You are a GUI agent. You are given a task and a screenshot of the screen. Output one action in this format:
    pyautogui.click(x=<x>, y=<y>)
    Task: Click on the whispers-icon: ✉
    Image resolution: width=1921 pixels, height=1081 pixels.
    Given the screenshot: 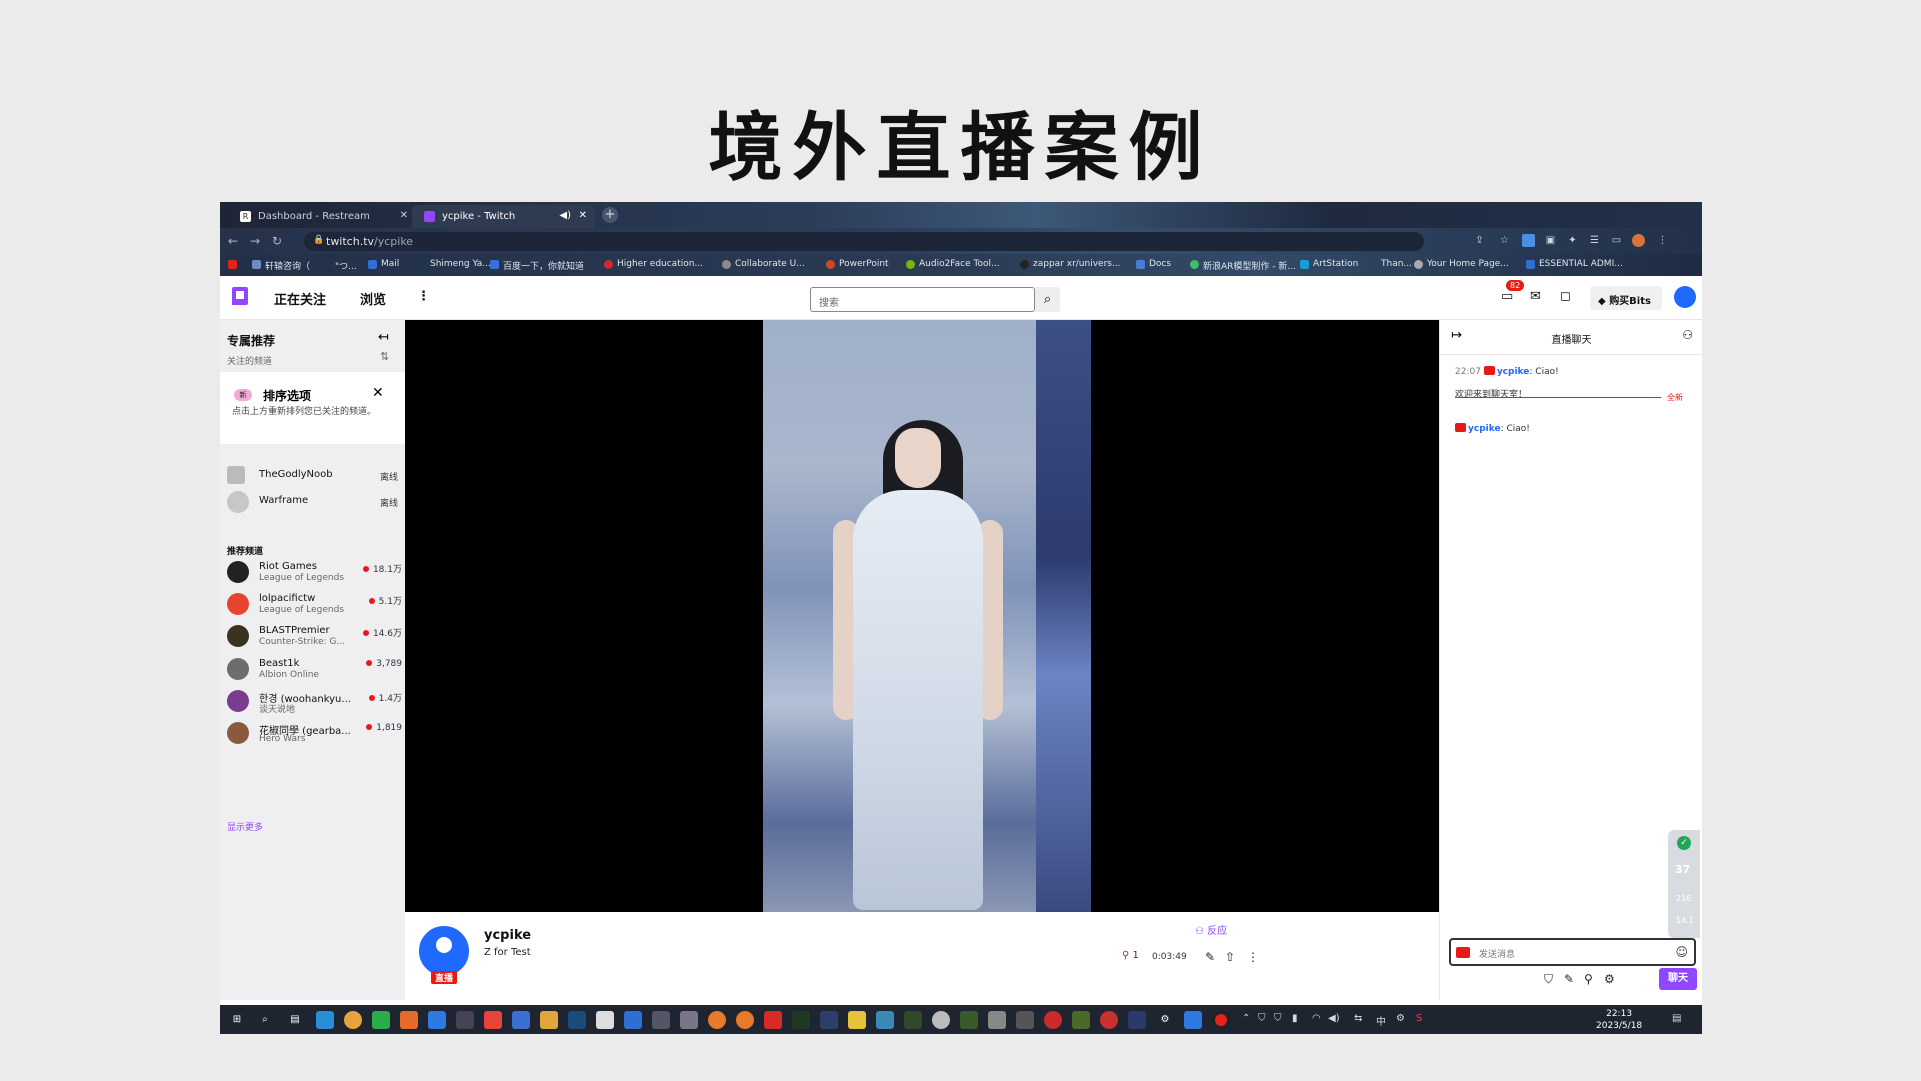 What is the action you would take?
    pyautogui.click(x=1535, y=296)
    